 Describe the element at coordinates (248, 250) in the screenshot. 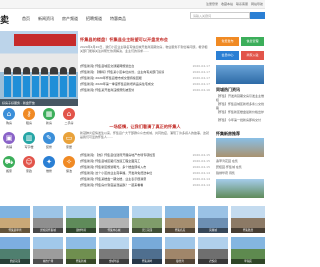

I see `property-thumb: 翠湖苑` at that location.